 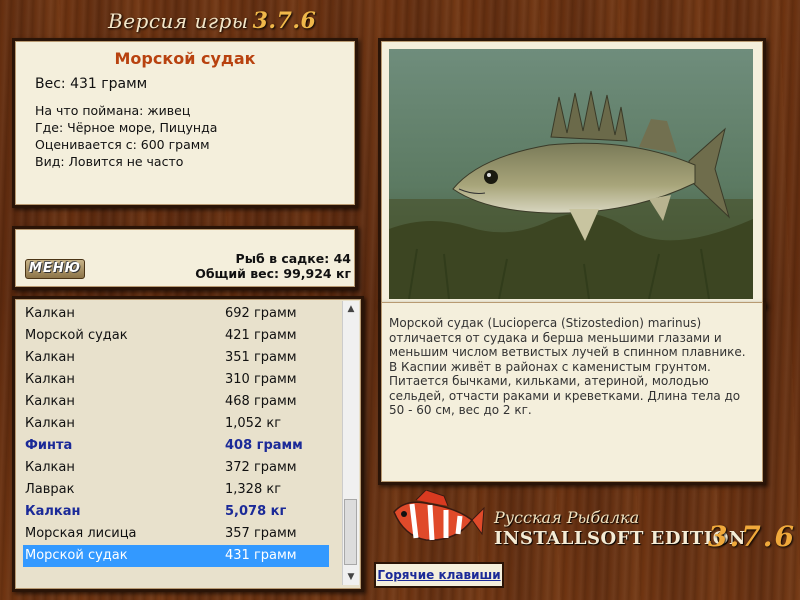 I want to click on list-item: Финта 408 грамм, so click(x=176, y=446).